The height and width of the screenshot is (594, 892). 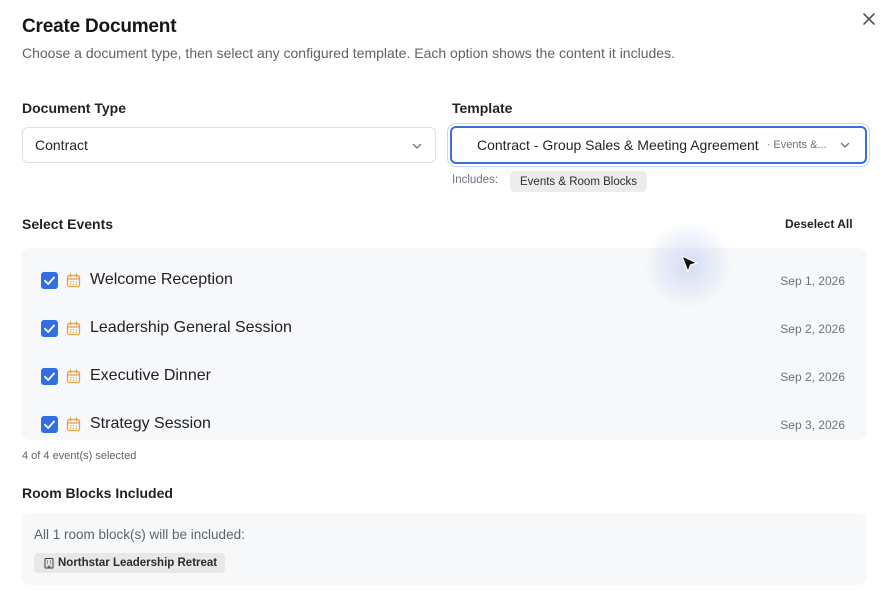 I want to click on event-name: Strategy Session, so click(x=150, y=423).